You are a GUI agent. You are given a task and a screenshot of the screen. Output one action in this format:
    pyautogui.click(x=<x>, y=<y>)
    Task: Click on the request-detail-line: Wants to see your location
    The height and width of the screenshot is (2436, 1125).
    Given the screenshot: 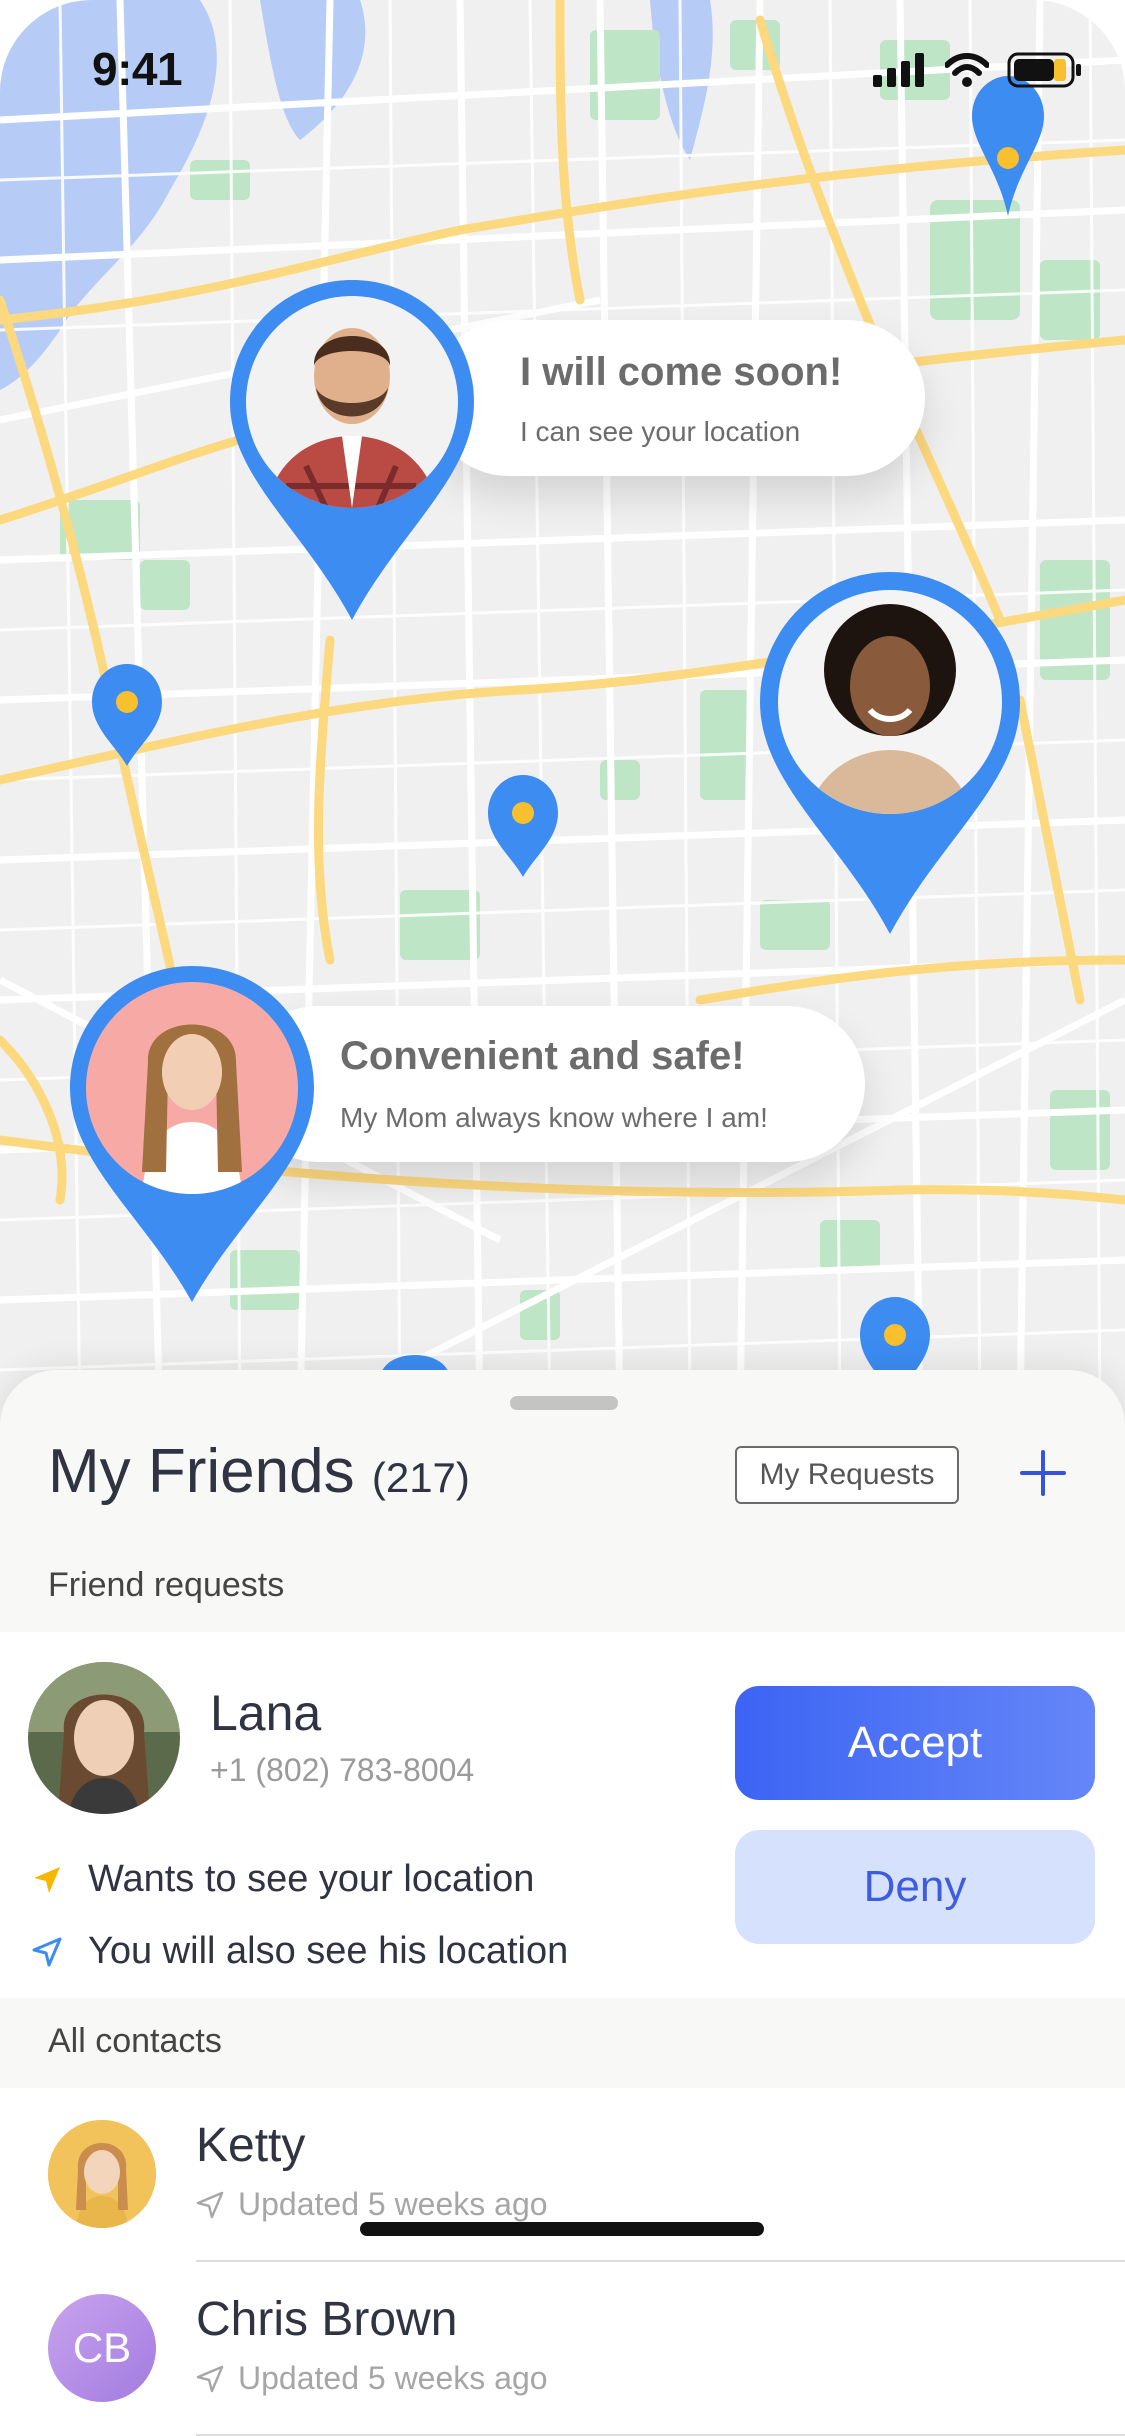 What is the action you would take?
    pyautogui.click(x=283, y=1879)
    